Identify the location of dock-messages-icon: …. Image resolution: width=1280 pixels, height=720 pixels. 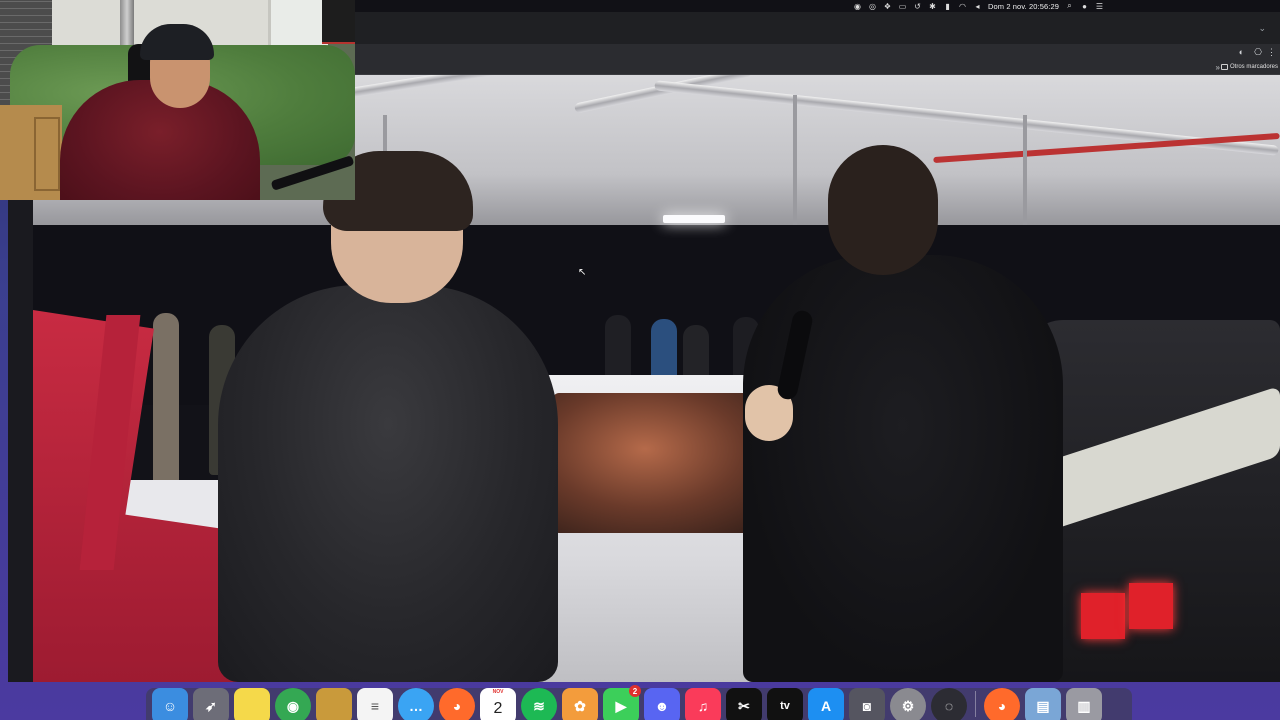
(416, 704).